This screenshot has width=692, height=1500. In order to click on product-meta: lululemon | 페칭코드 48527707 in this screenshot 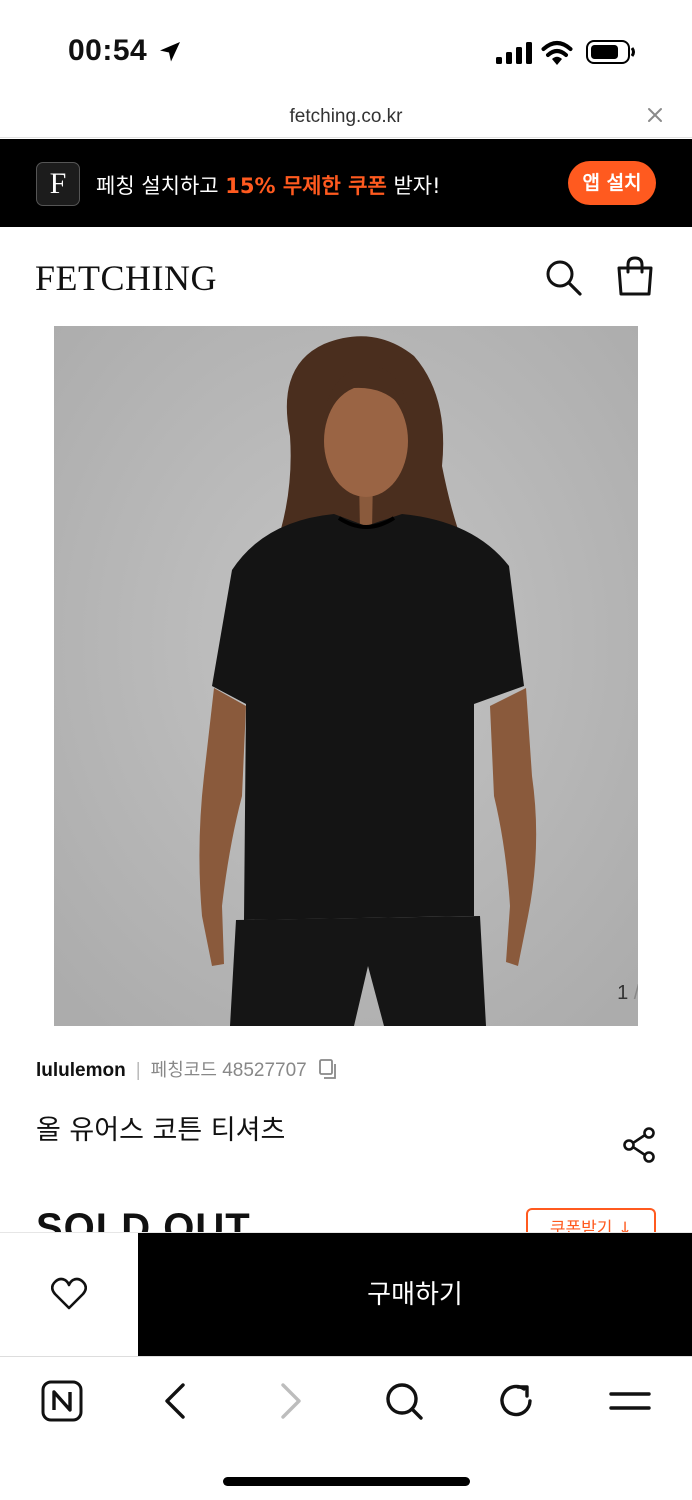, I will do `click(187, 1068)`.